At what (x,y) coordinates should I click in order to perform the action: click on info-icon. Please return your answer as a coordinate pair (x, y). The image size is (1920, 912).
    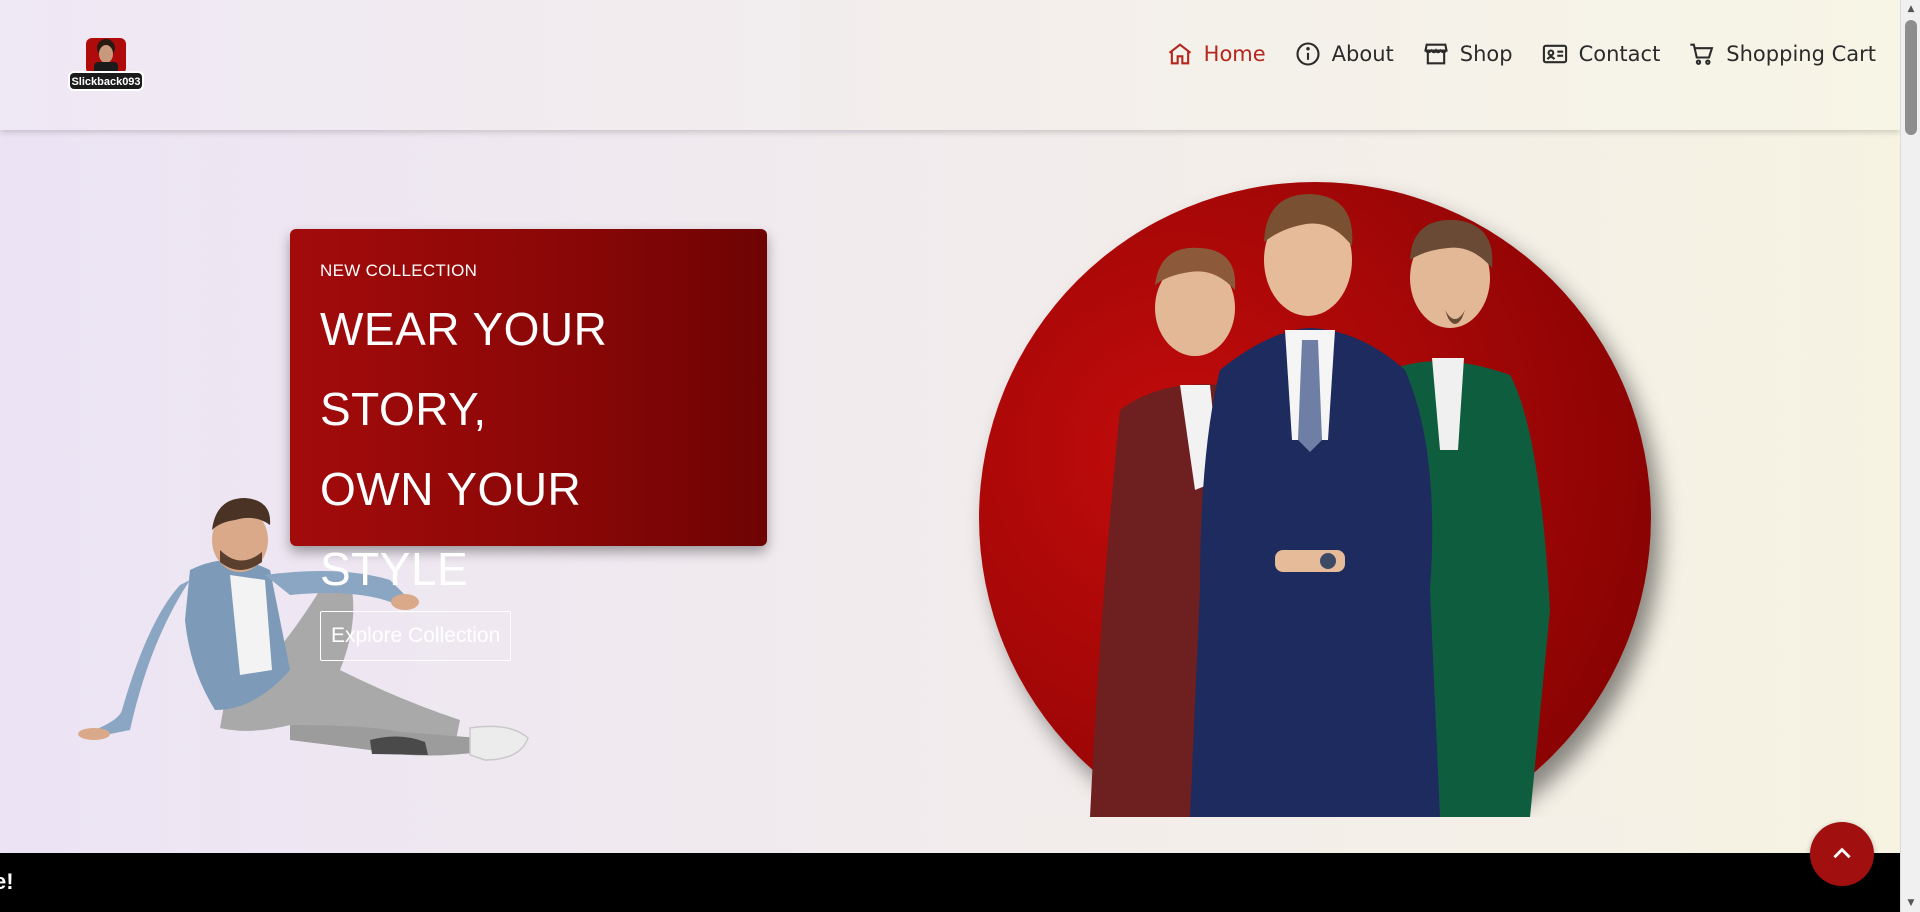
    Looking at the image, I should click on (1308, 54).